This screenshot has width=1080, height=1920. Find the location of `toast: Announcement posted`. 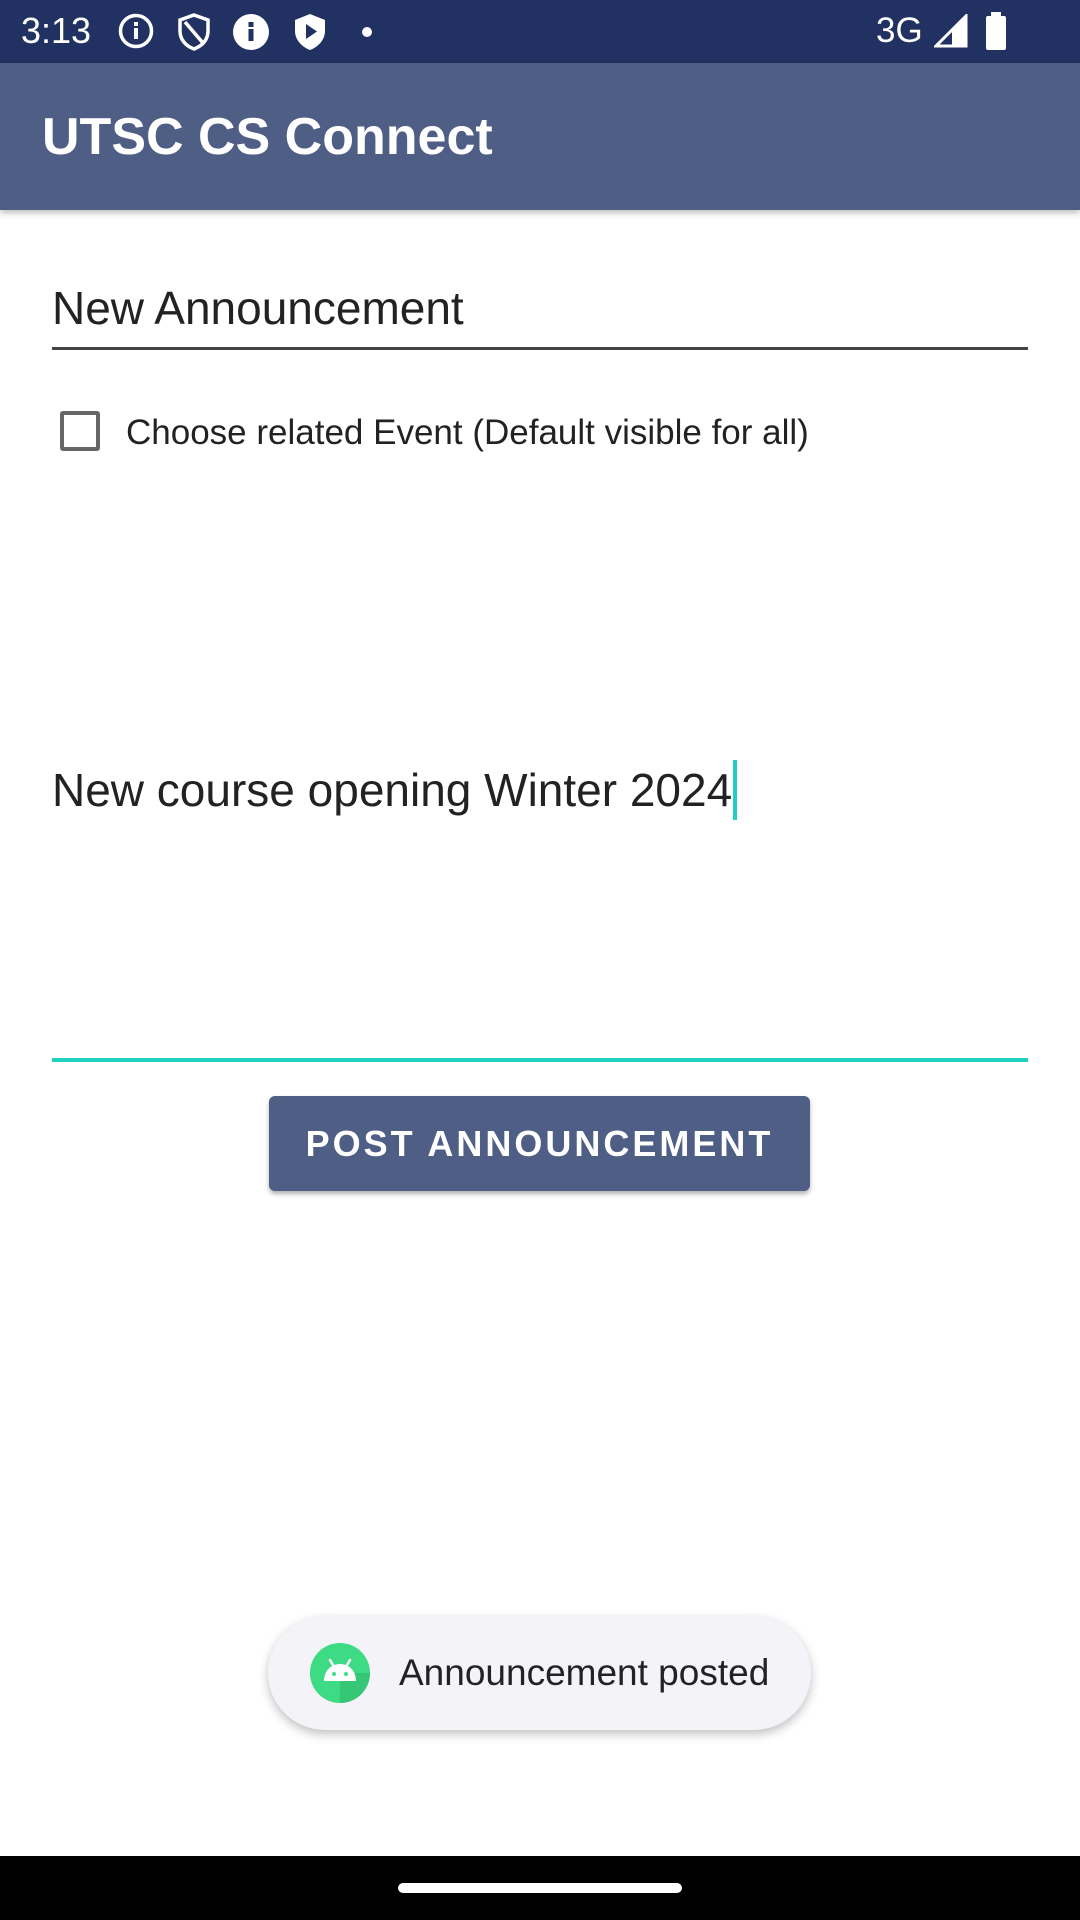

toast: Announcement posted is located at coordinates (539, 1673).